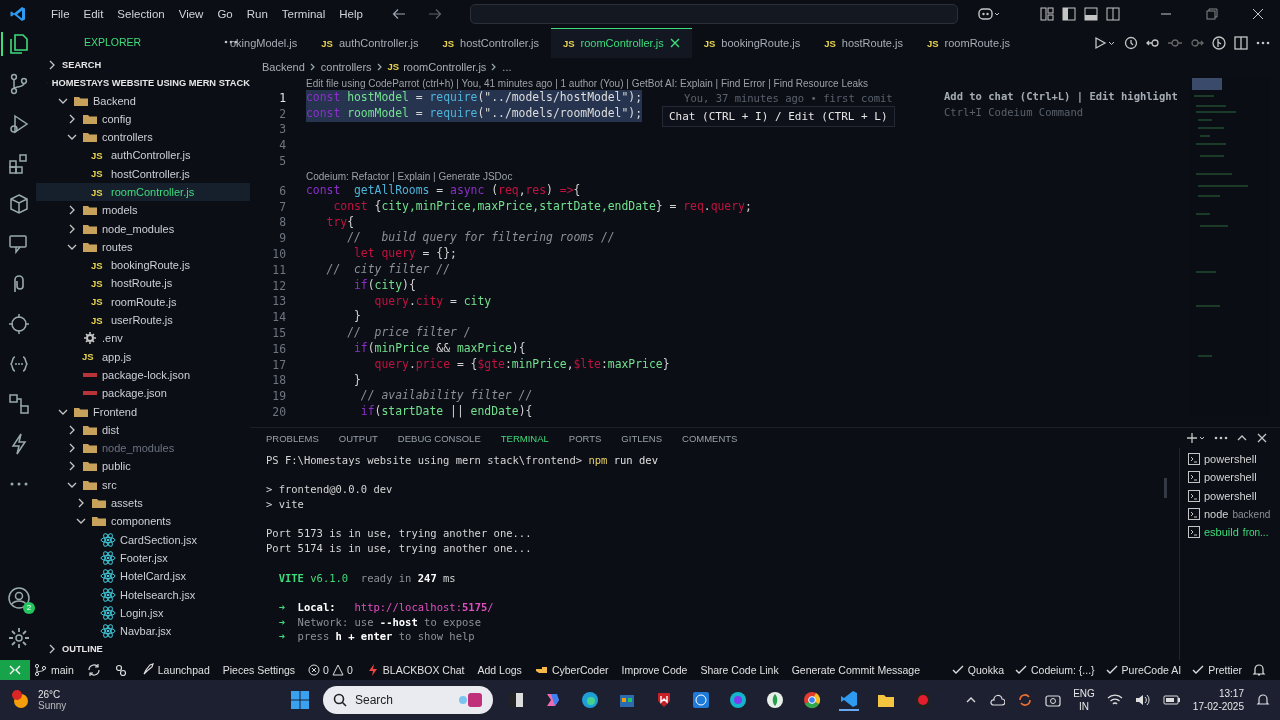 This screenshot has height=720, width=1280. Describe the element at coordinates (346, 67) in the screenshot. I see `breadcrumb: controllers` at that location.